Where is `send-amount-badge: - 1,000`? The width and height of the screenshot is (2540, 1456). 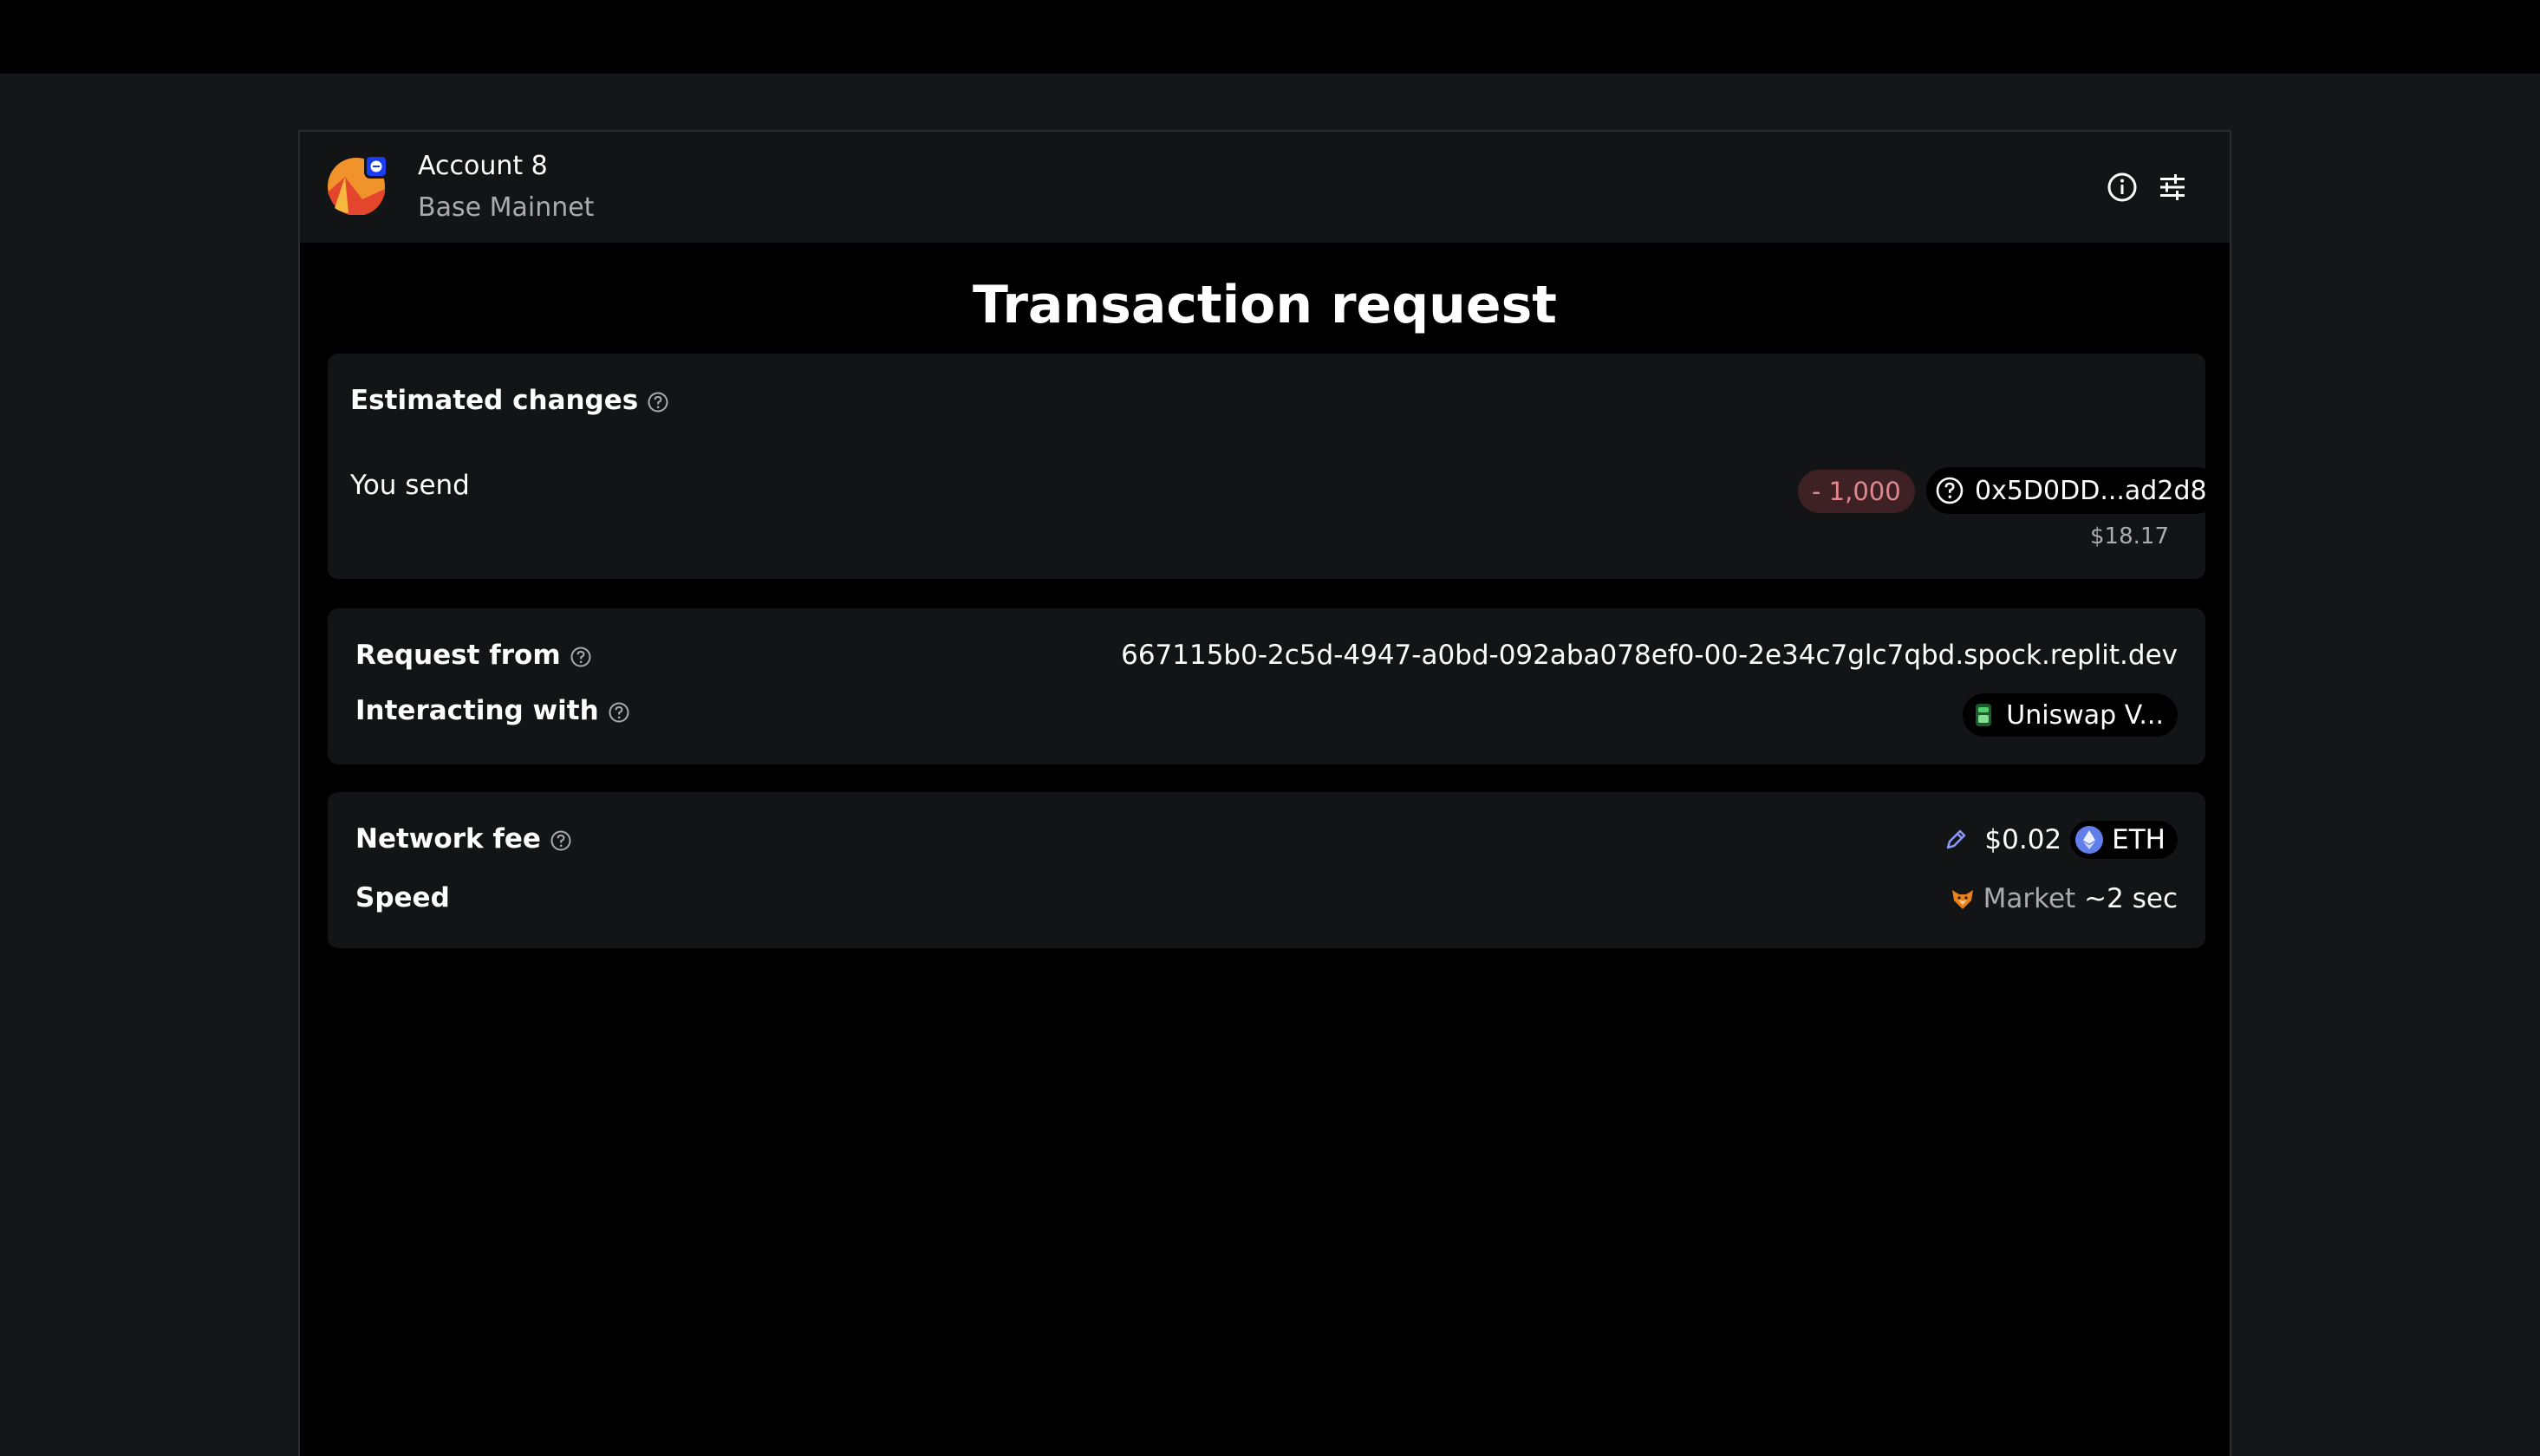 send-amount-badge: - 1,000 is located at coordinates (1856, 491).